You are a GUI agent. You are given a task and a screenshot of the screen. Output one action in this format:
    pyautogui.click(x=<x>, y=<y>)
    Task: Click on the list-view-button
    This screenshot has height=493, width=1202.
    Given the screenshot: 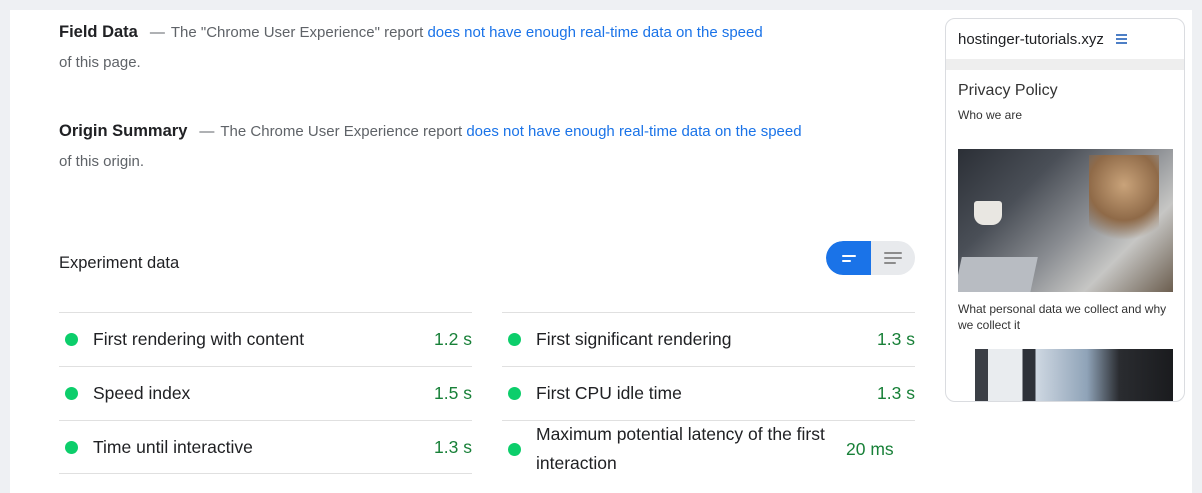 What is the action you would take?
    pyautogui.click(x=892, y=258)
    